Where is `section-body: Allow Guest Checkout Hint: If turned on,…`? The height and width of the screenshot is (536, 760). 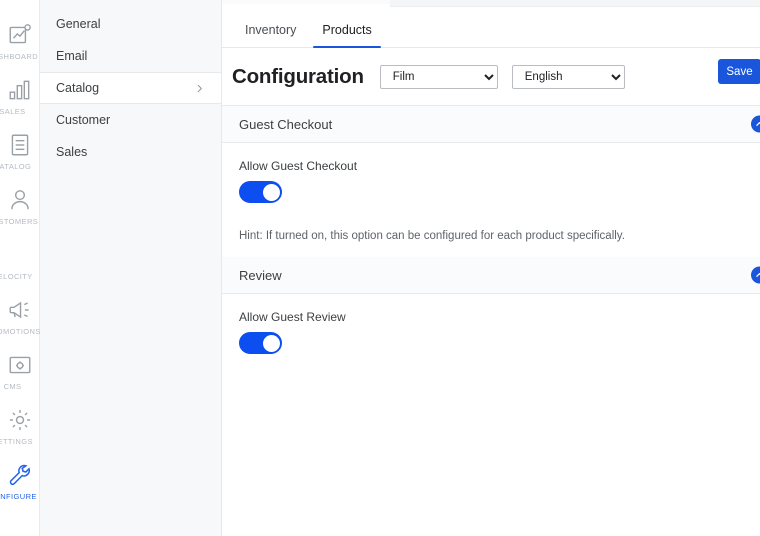
section-body: Allow Guest Checkout Hint: If turned on,… is located at coordinates (491, 192).